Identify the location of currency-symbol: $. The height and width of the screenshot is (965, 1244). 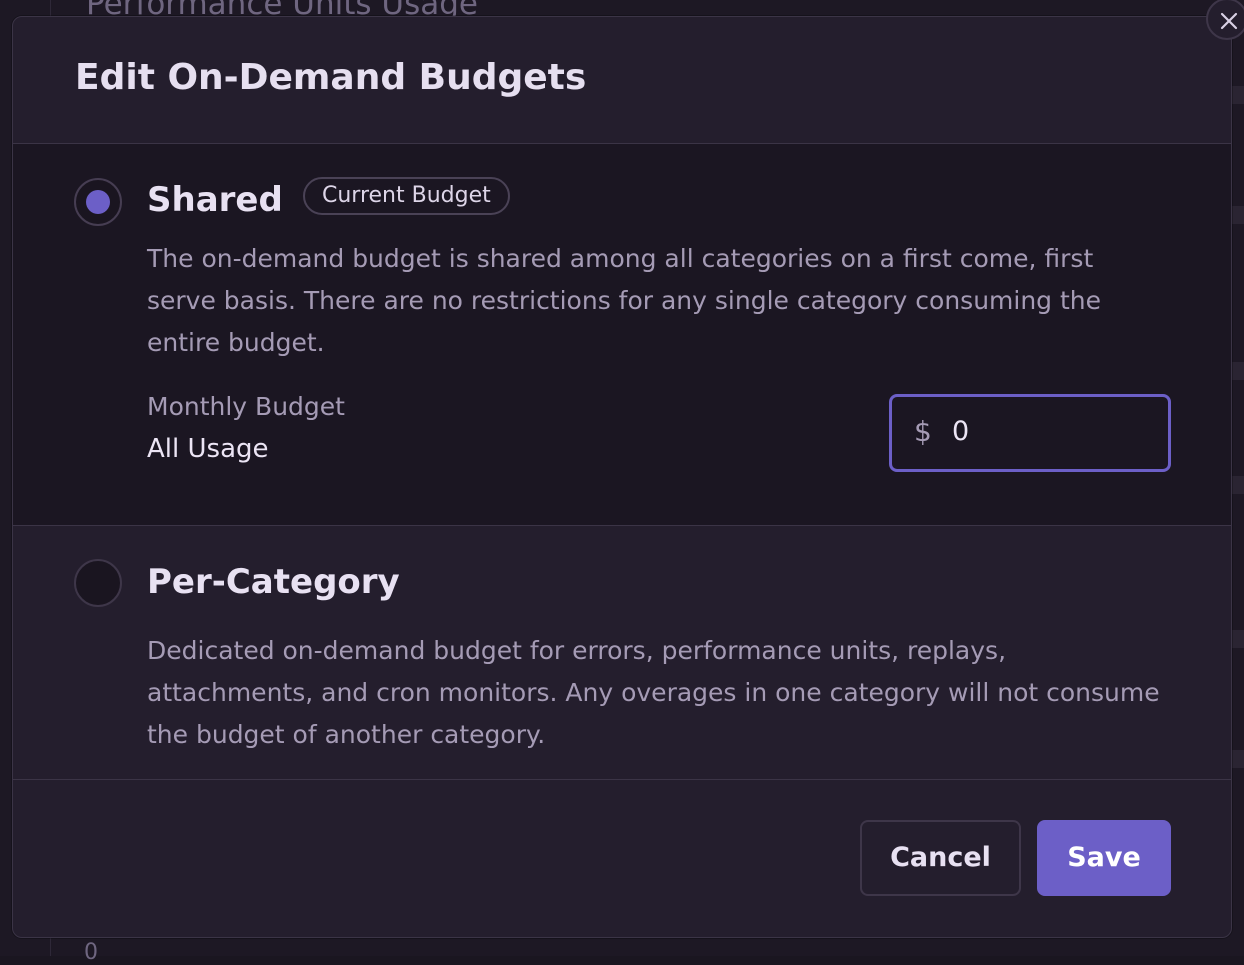
(923, 431).